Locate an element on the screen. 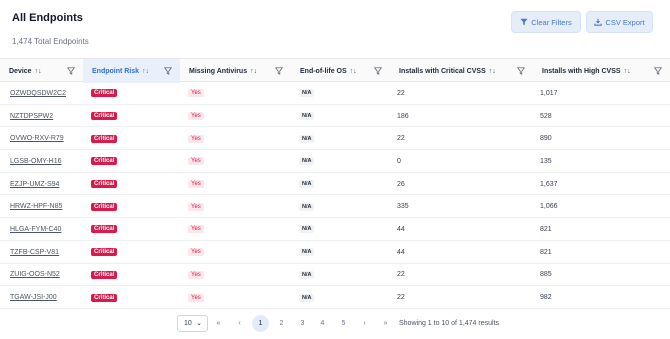 This screenshot has height=339, width=670. high-cvss-cell: 1,637 is located at coordinates (549, 184).